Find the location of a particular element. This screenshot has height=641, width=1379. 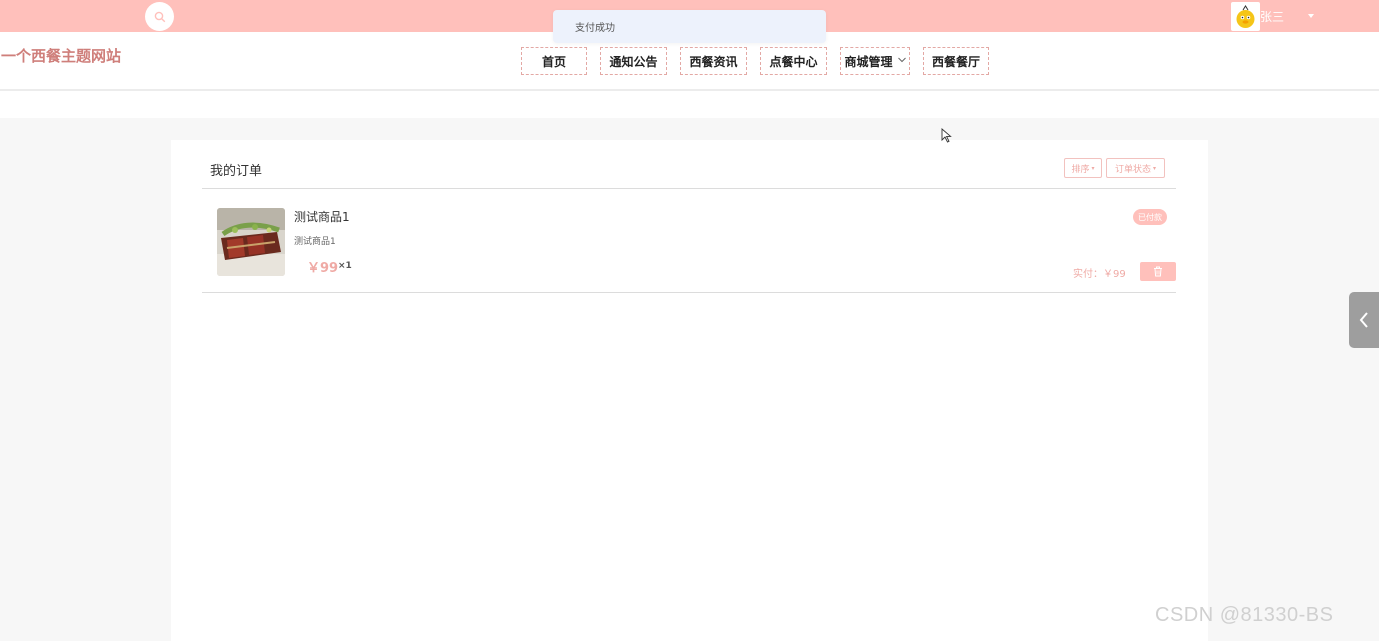

user-menu: 张三 is located at coordinates (1273, 16).